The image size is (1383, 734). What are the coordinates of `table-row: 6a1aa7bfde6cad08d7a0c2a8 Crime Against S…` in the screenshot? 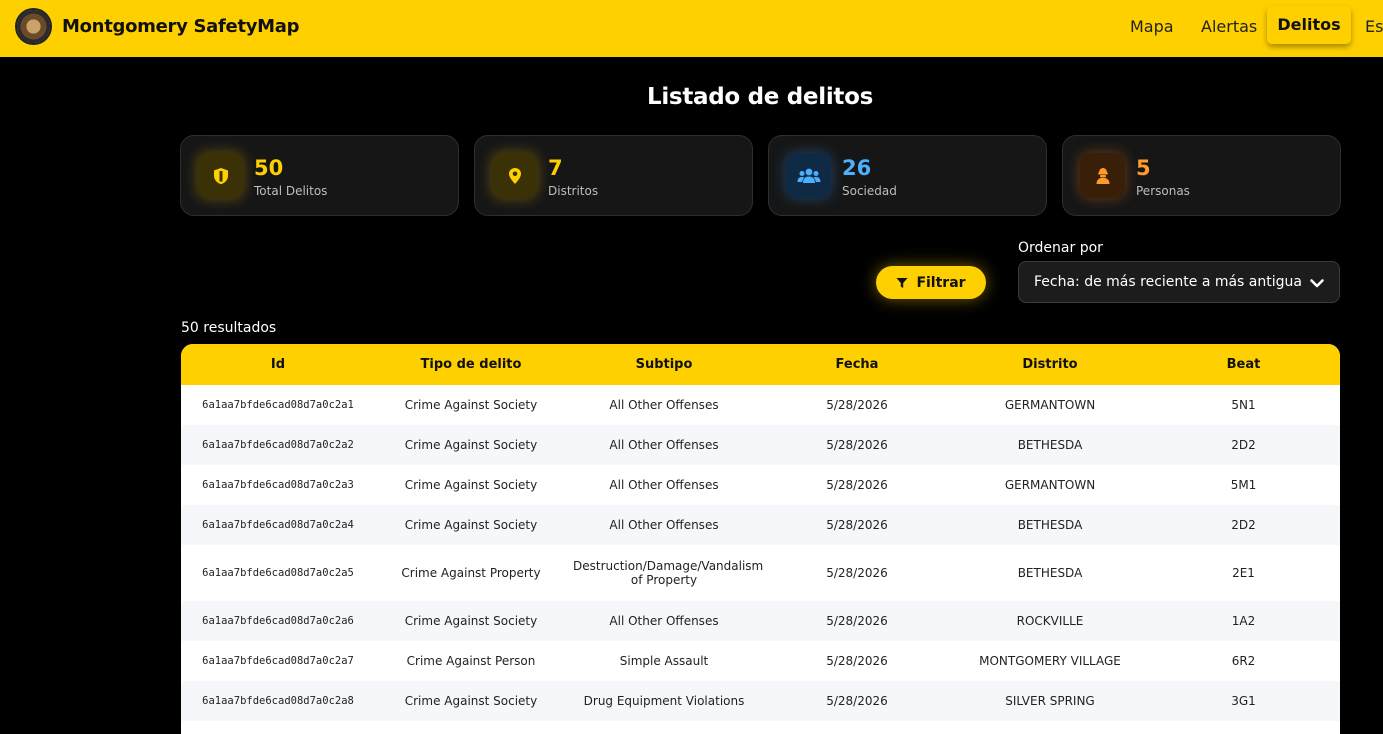 It's located at (760, 701).